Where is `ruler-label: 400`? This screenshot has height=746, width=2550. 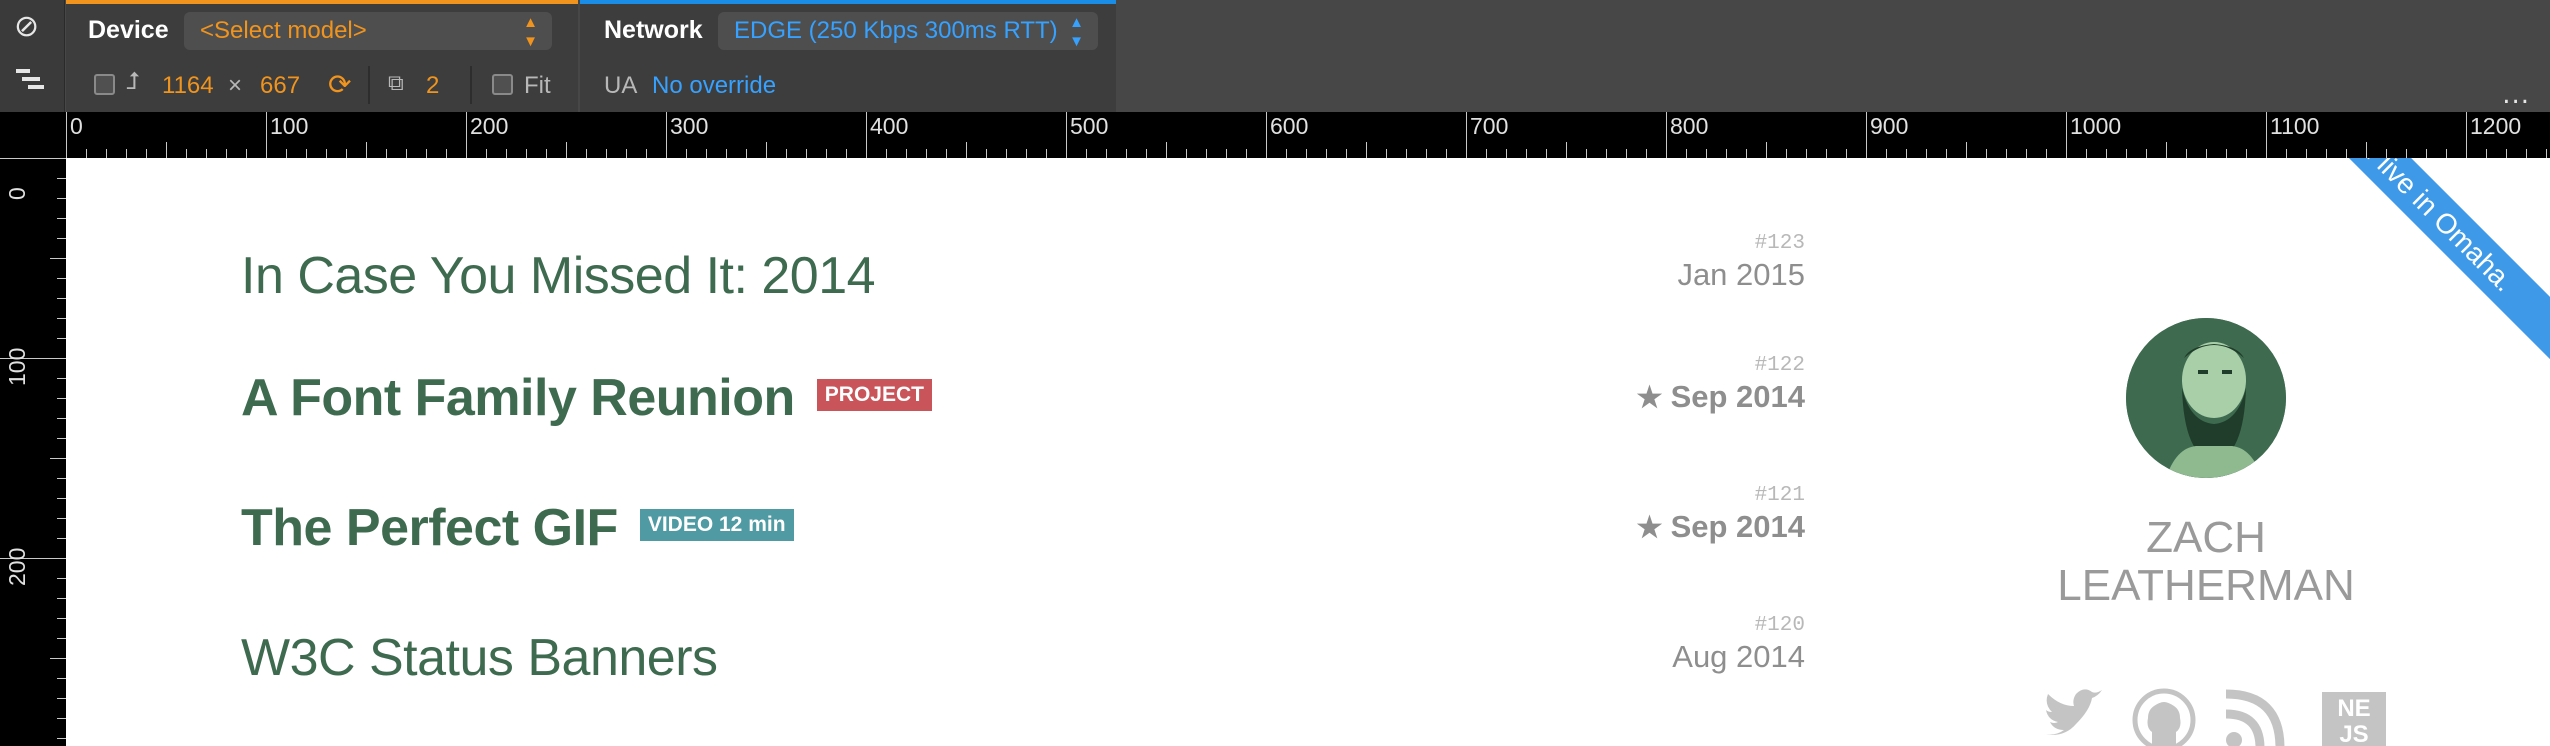
ruler-label: 400 is located at coordinates (889, 126).